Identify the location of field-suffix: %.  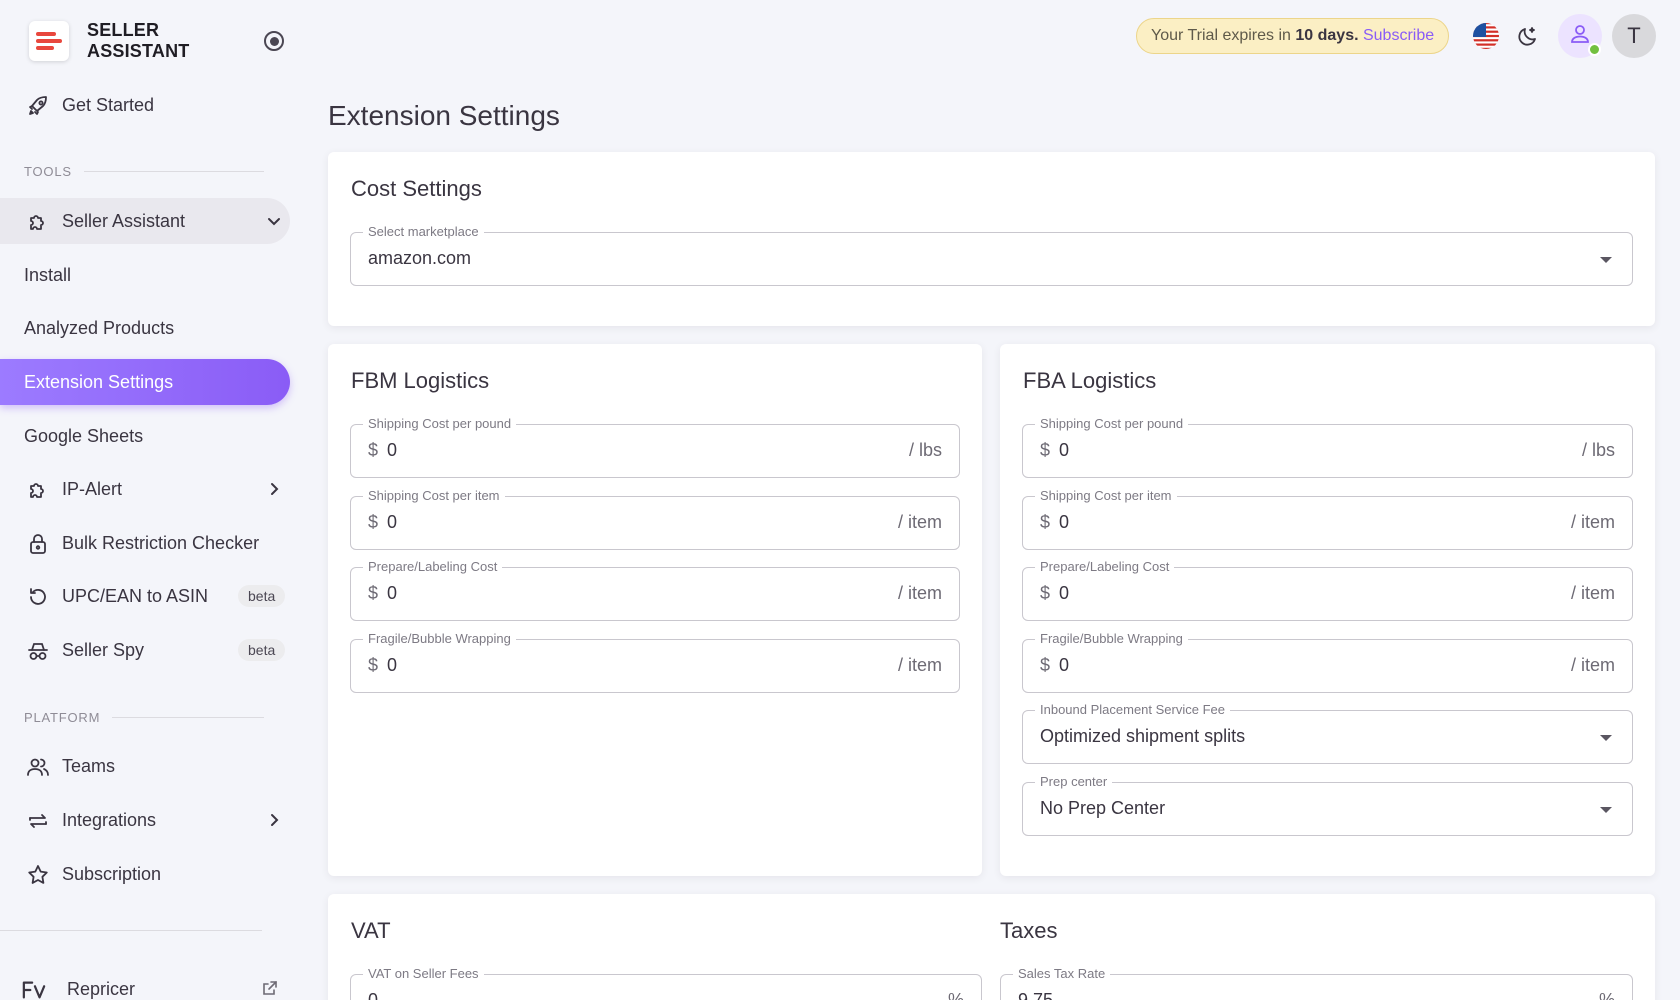
(1606, 995).